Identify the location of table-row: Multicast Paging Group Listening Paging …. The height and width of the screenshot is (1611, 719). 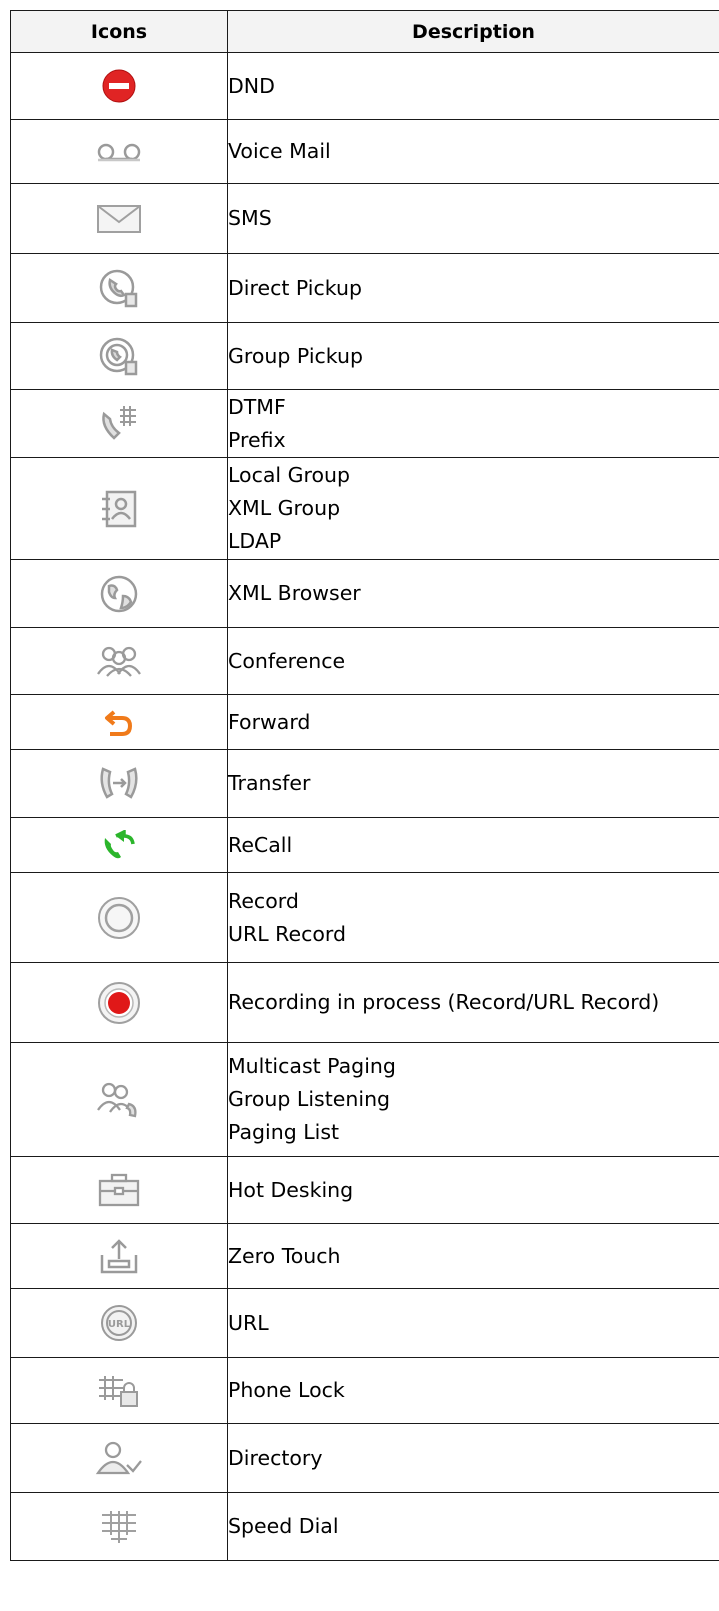
(364, 1099).